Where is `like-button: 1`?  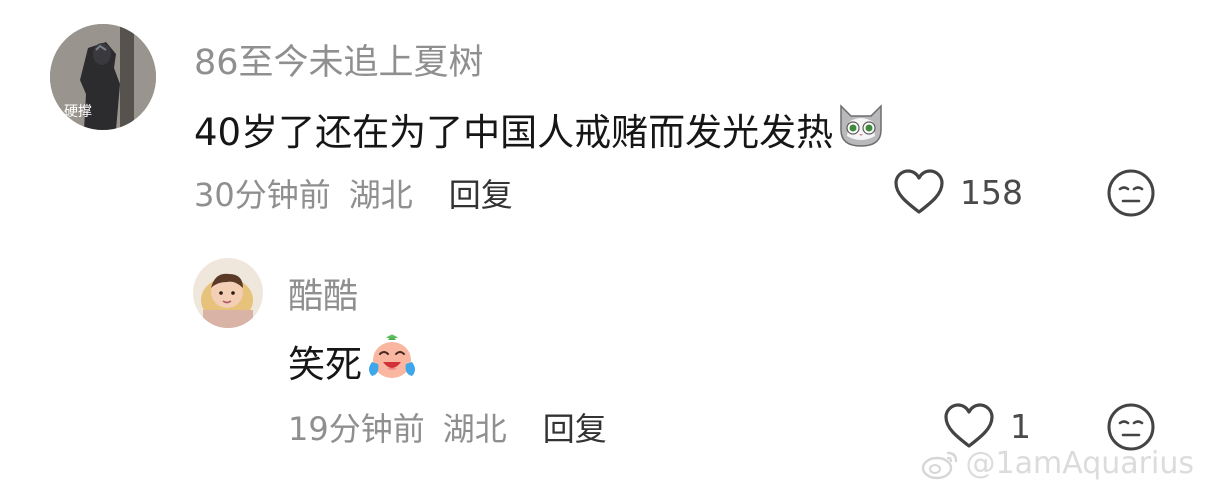 like-button: 1 is located at coordinates (986, 426).